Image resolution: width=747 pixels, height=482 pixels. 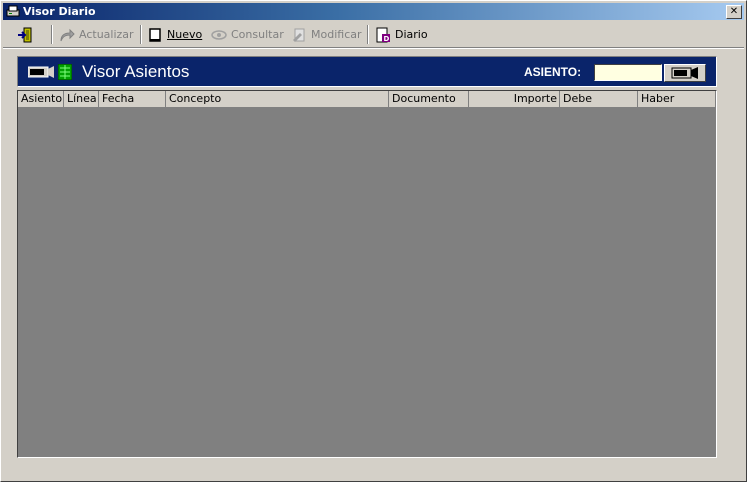 What do you see at coordinates (185, 34) in the screenshot?
I see `nuevo-label: Nuevo` at bounding box center [185, 34].